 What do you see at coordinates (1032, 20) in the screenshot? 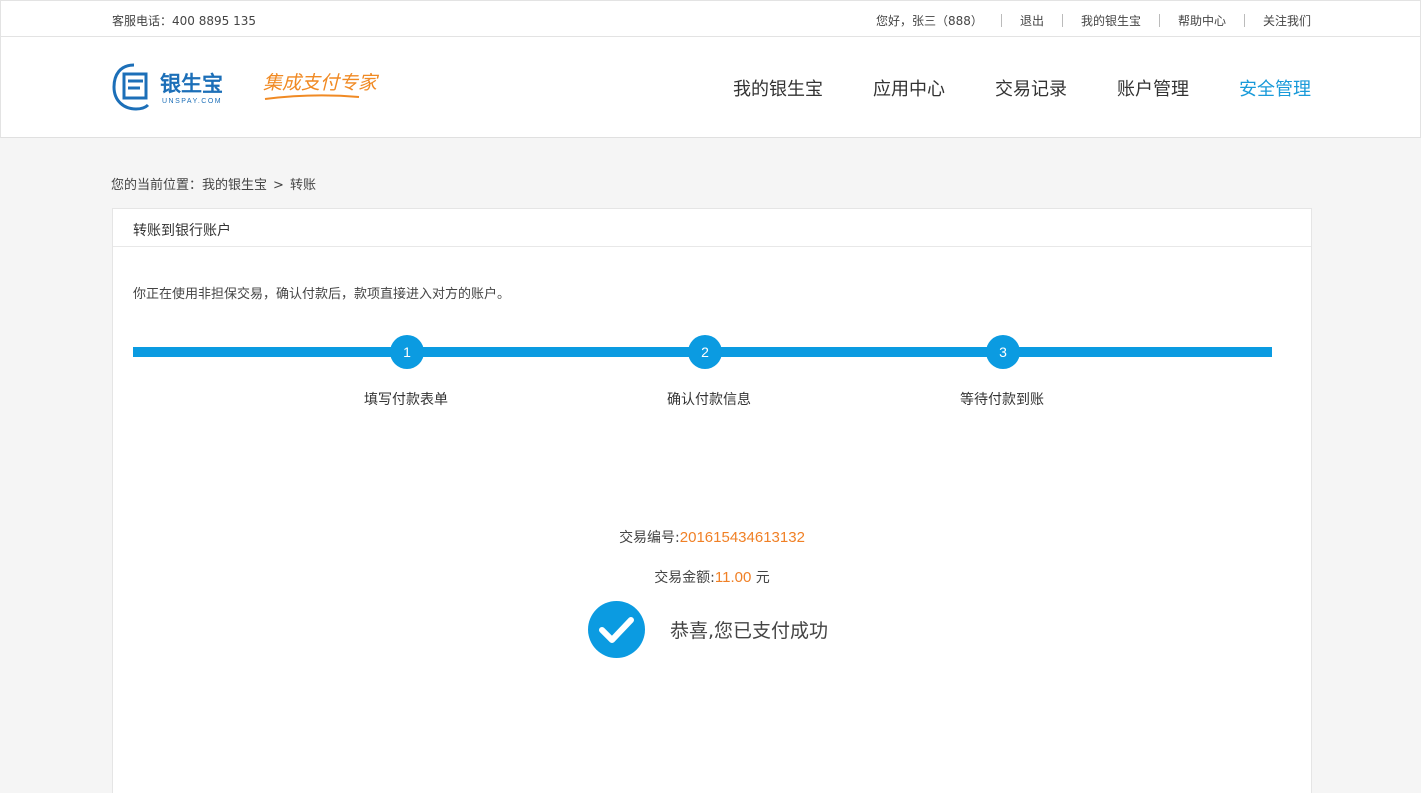
I see `logout-link: 退出` at bounding box center [1032, 20].